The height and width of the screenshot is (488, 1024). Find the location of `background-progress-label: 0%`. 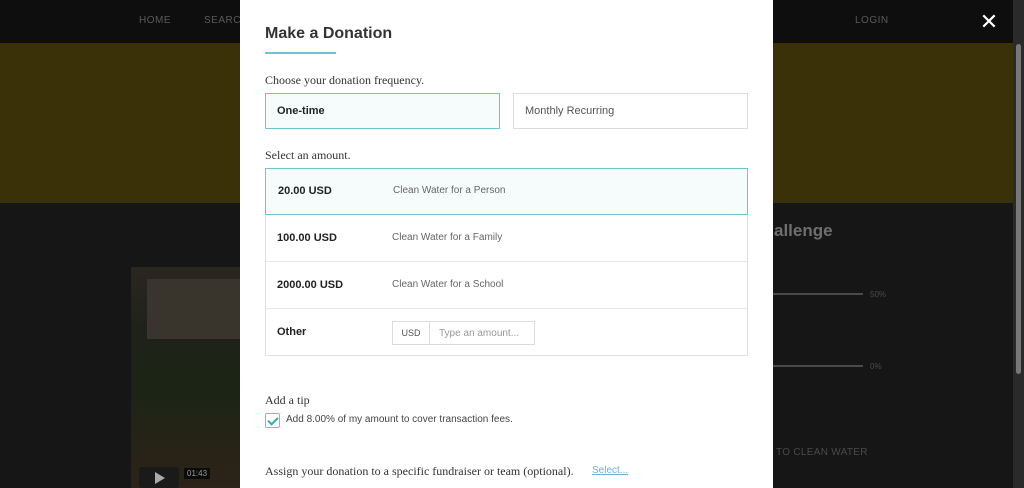

background-progress-label: 0% is located at coordinates (876, 366).